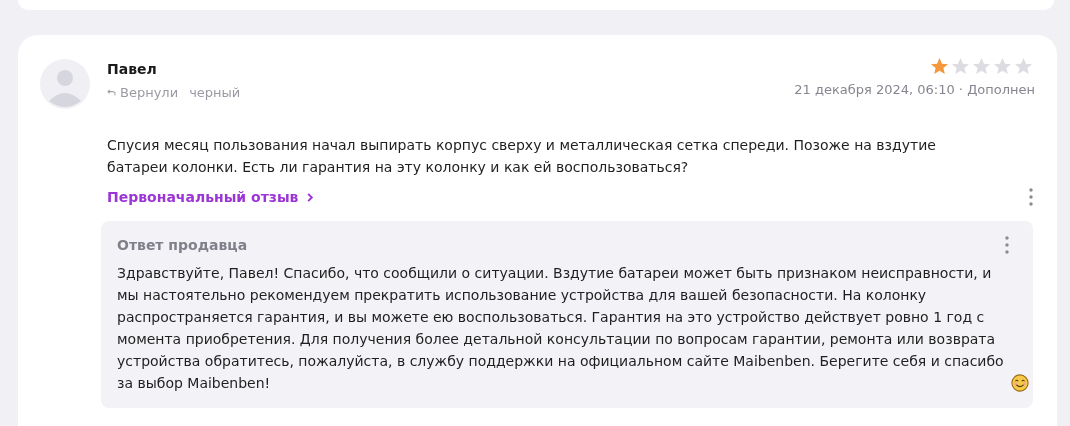 This screenshot has height=426, width=1070. What do you see at coordinates (111, 92) in the screenshot?
I see `return-arrow-icon` at bounding box center [111, 92].